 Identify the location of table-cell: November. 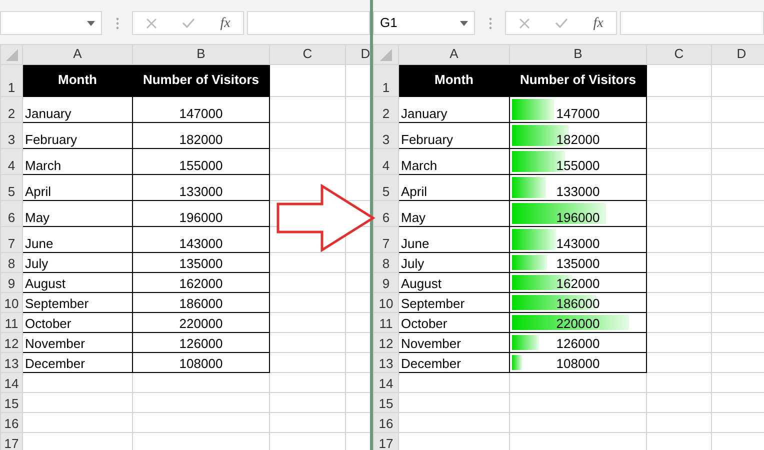
(454, 342).